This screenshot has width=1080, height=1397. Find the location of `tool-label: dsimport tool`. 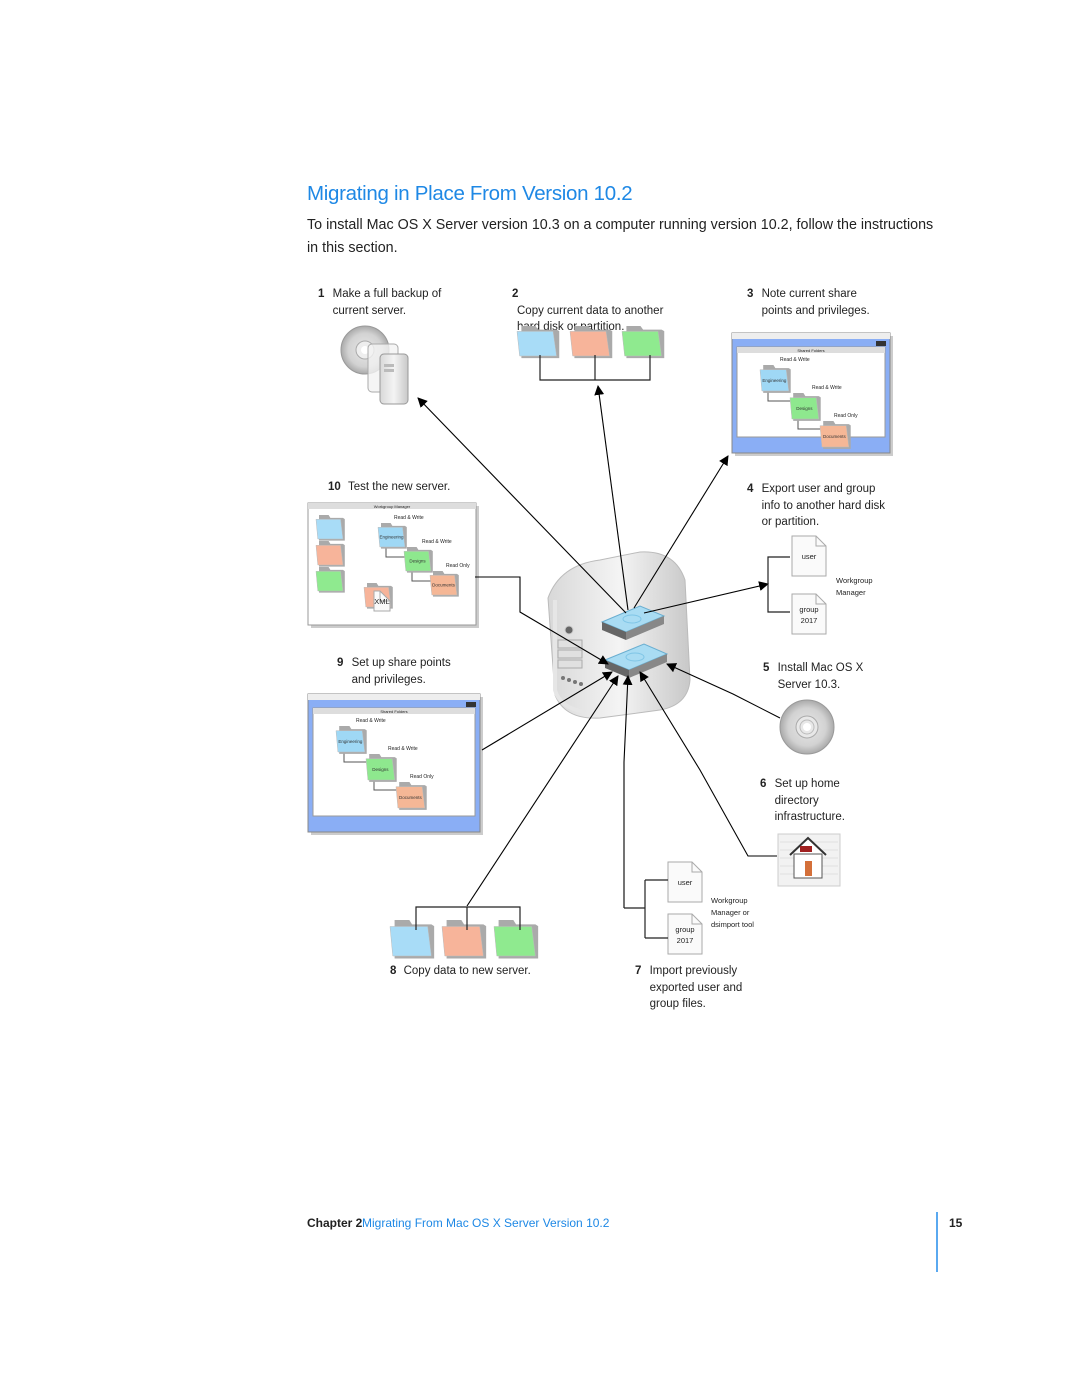

tool-label: dsimport tool is located at coordinates (732, 924).